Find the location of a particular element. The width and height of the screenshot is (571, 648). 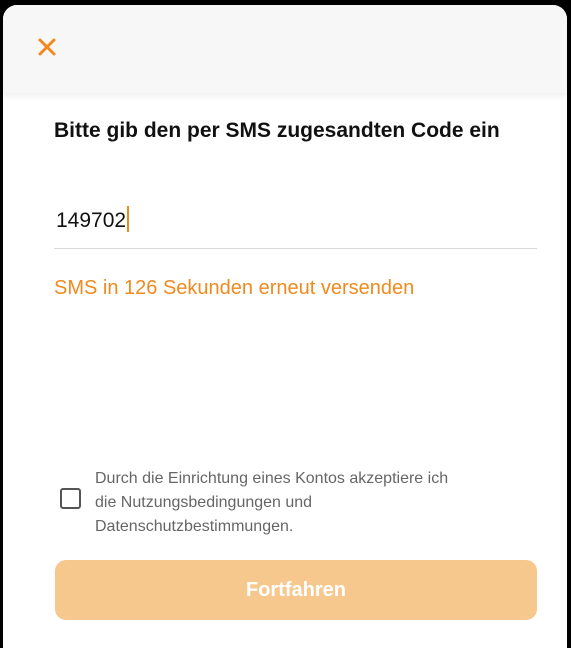

sms-code-input: 149702 is located at coordinates (295, 225).